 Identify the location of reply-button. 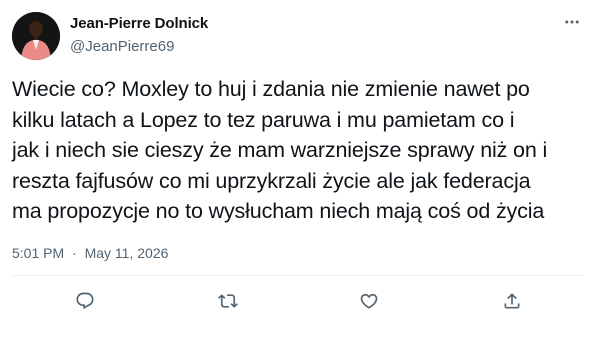
(85, 301).